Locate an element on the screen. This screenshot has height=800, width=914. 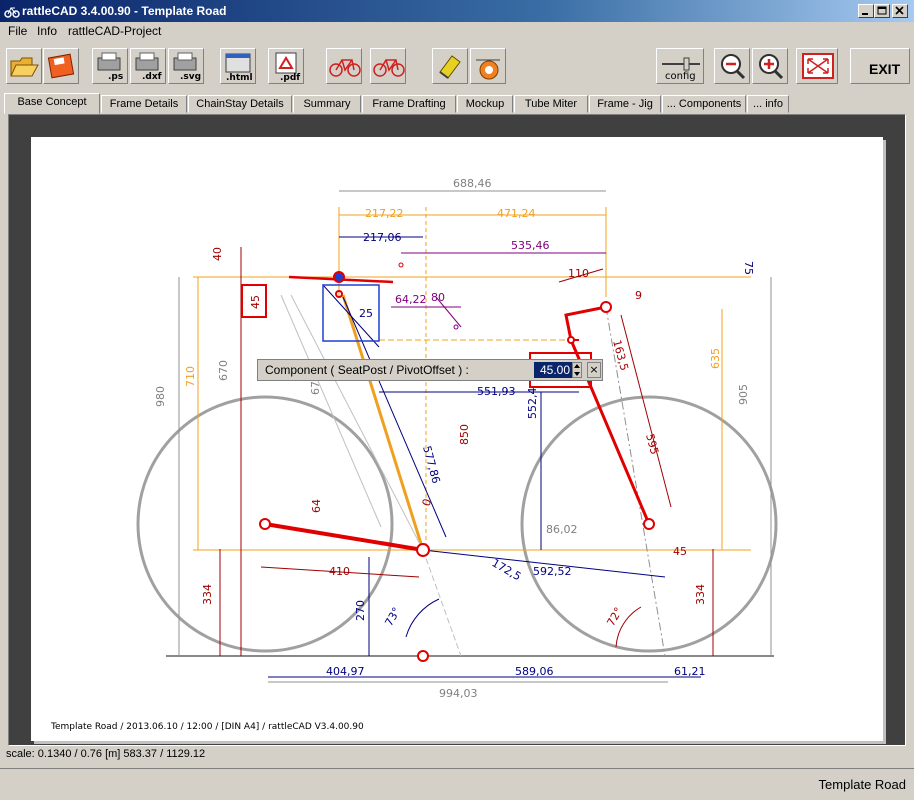
tab-frame-details: Frame Details is located at coordinates (144, 104).